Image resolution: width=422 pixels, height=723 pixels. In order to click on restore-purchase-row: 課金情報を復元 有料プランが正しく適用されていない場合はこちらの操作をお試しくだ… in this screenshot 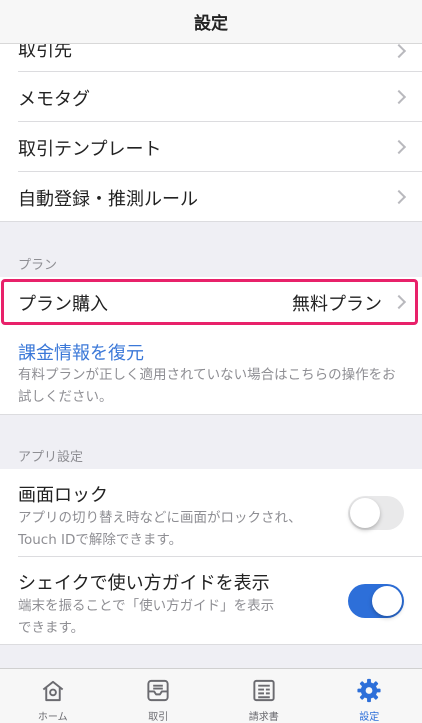, I will do `click(211, 371)`.